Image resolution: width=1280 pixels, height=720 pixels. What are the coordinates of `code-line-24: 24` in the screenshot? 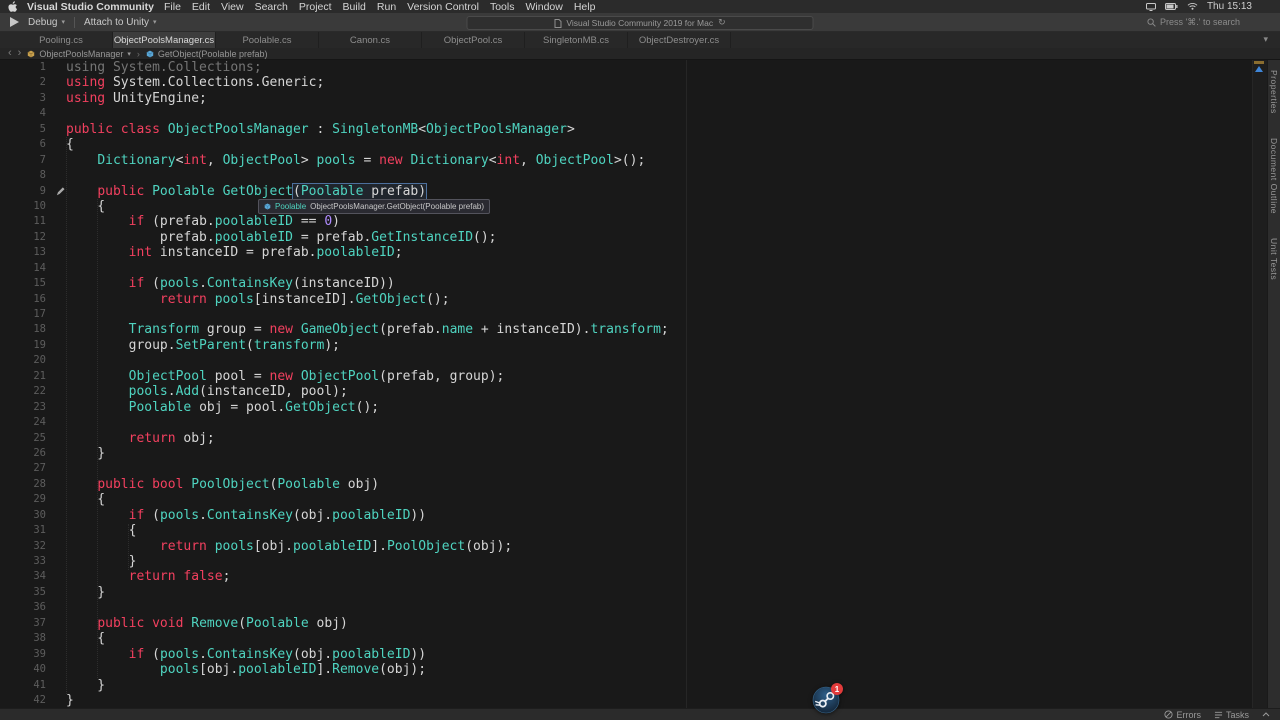 It's located at (626, 422).